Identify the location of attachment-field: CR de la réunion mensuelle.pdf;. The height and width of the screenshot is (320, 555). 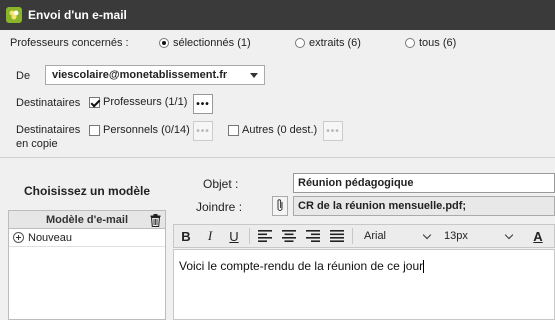
(424, 206).